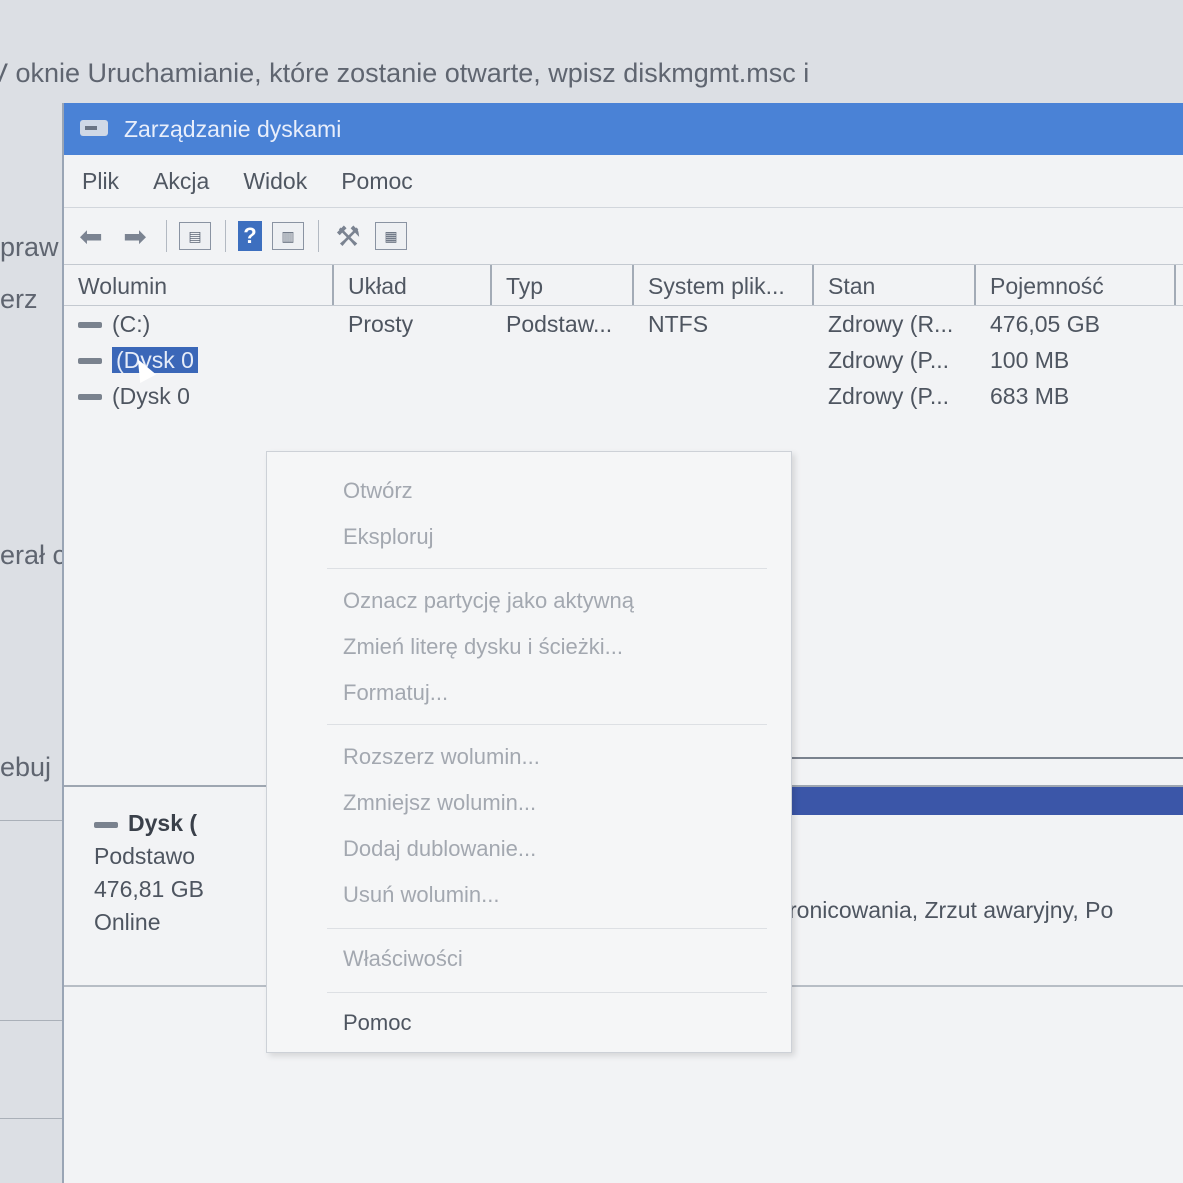  Describe the element at coordinates (131, 323) in the screenshot. I see `volume-name: (C:)` at that location.